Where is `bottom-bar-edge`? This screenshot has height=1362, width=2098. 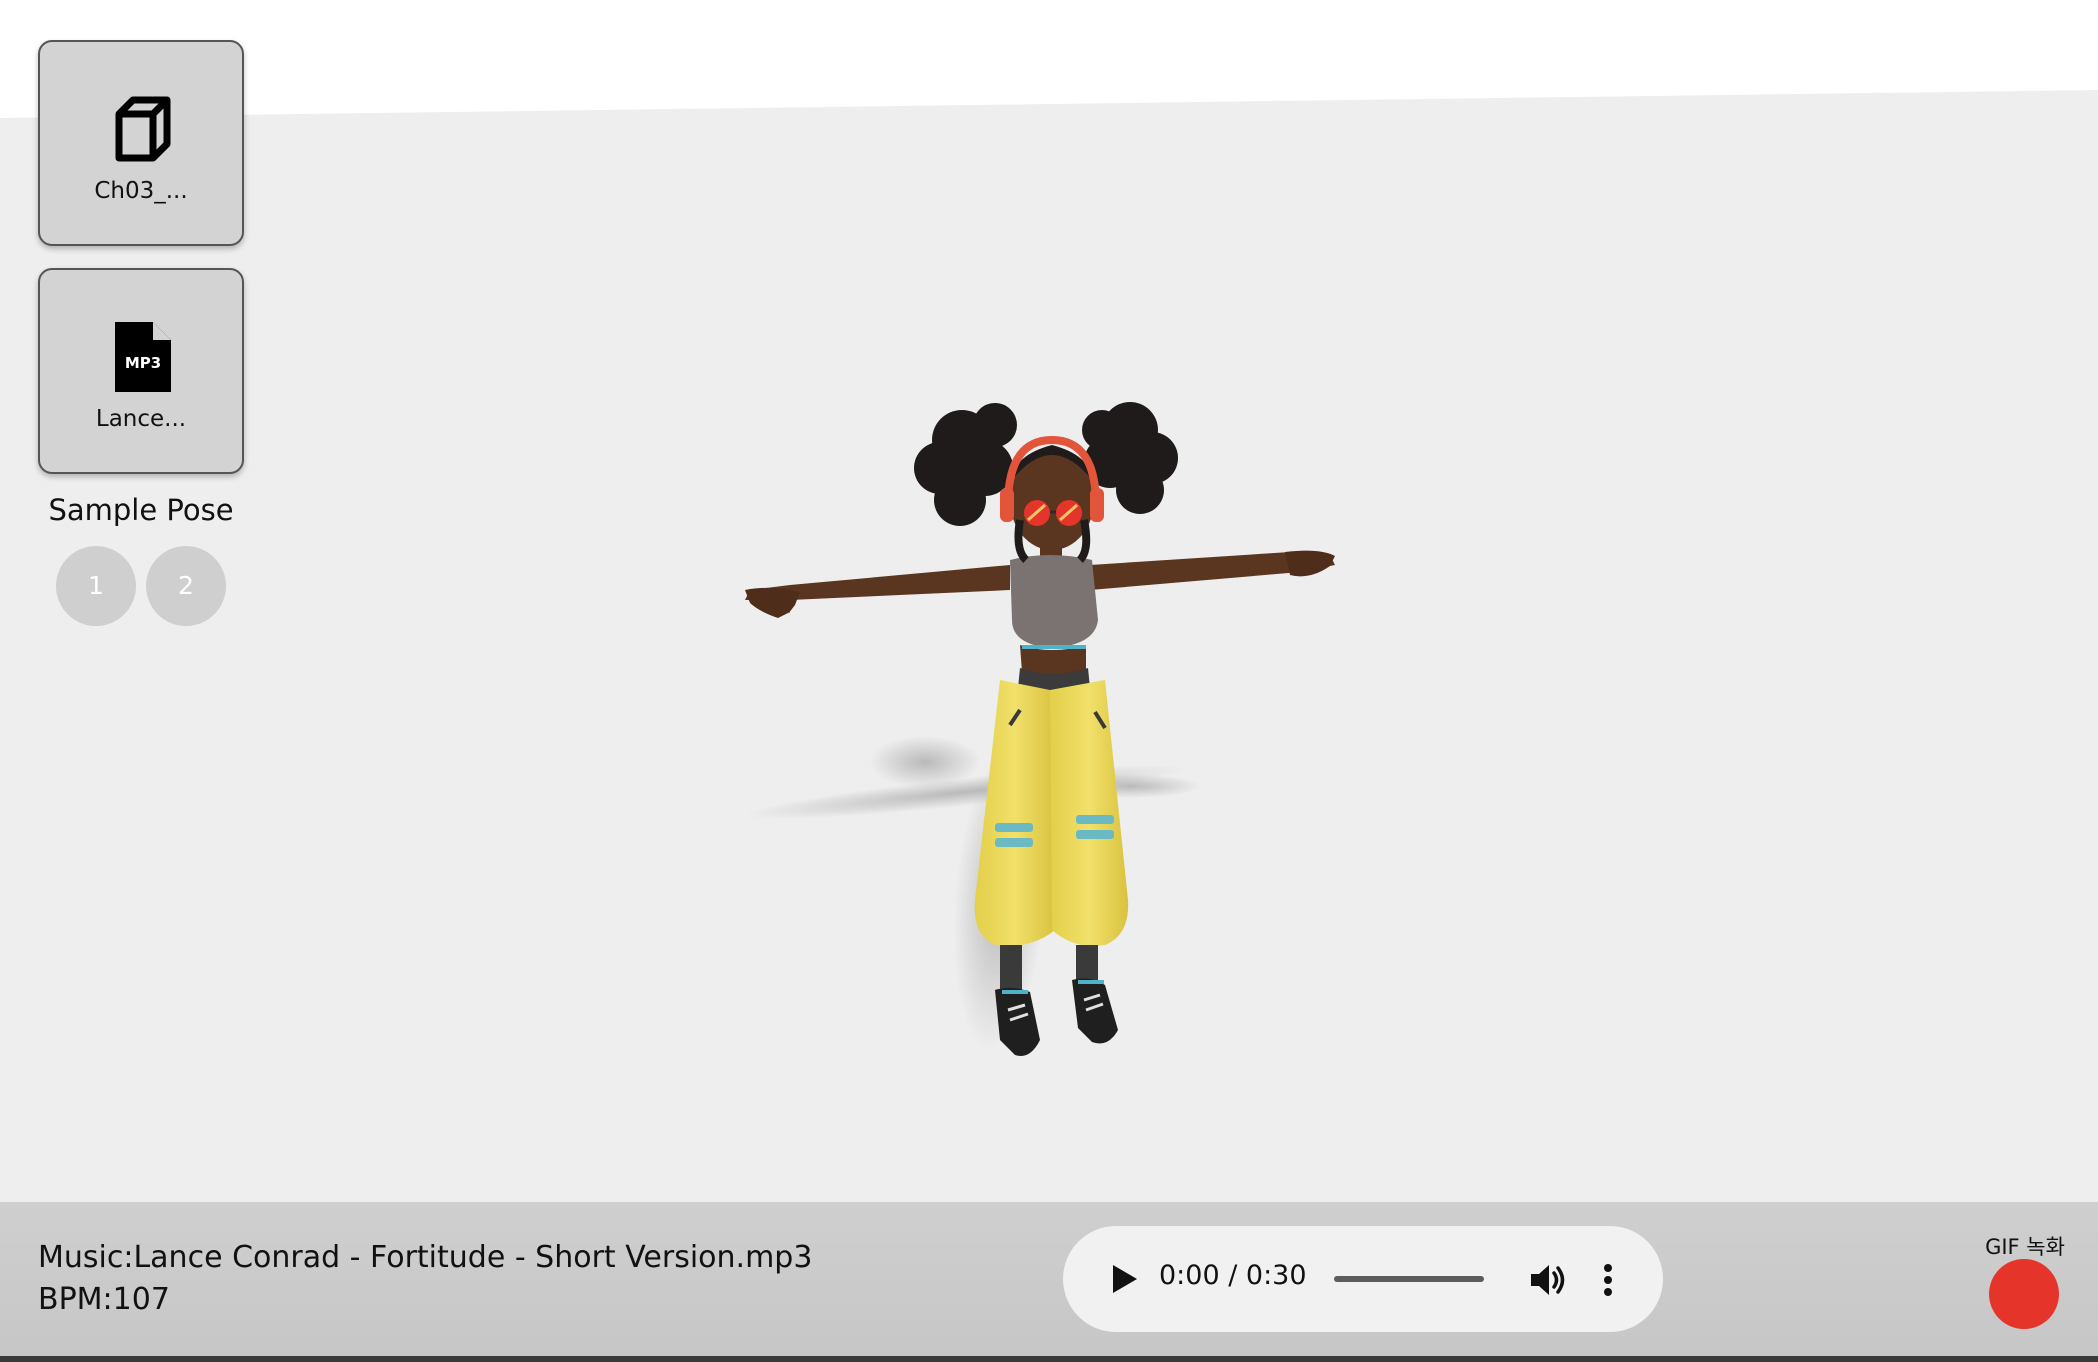
bottom-bar-edge is located at coordinates (1049, 1359).